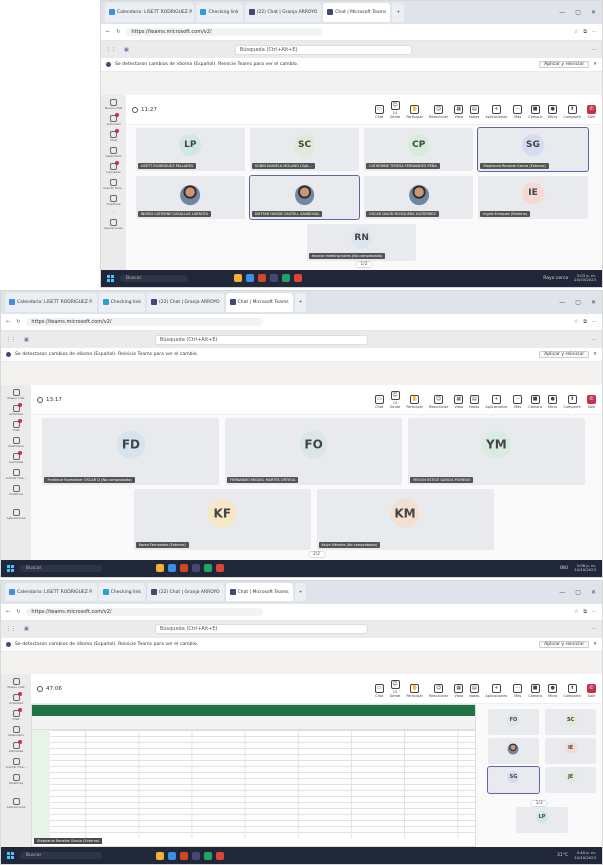  I want to click on participant-tile: LP, so click(542, 819).